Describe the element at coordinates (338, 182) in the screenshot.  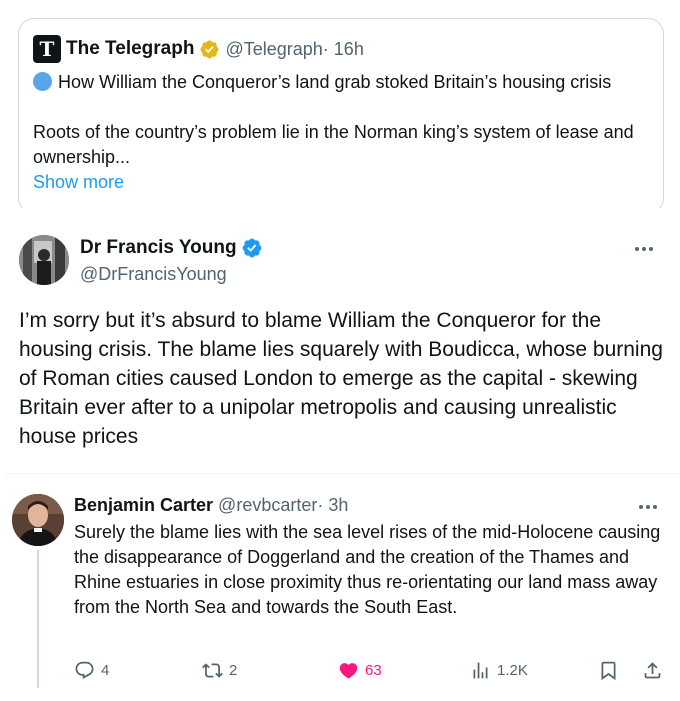
I see `show-more-link: Show more` at that location.